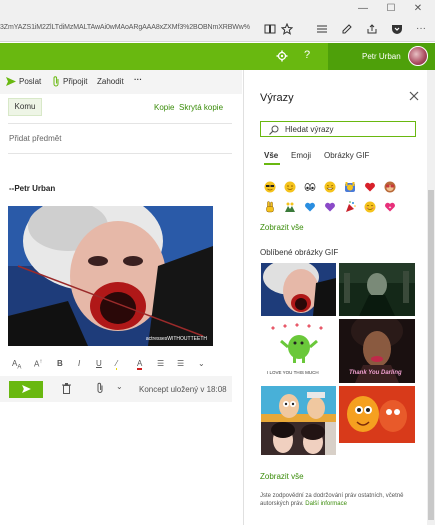 This screenshot has width=435, height=525. Describe the element at coordinates (290, 207) in the screenshot. I see `emoji-dancers-icon` at that location.